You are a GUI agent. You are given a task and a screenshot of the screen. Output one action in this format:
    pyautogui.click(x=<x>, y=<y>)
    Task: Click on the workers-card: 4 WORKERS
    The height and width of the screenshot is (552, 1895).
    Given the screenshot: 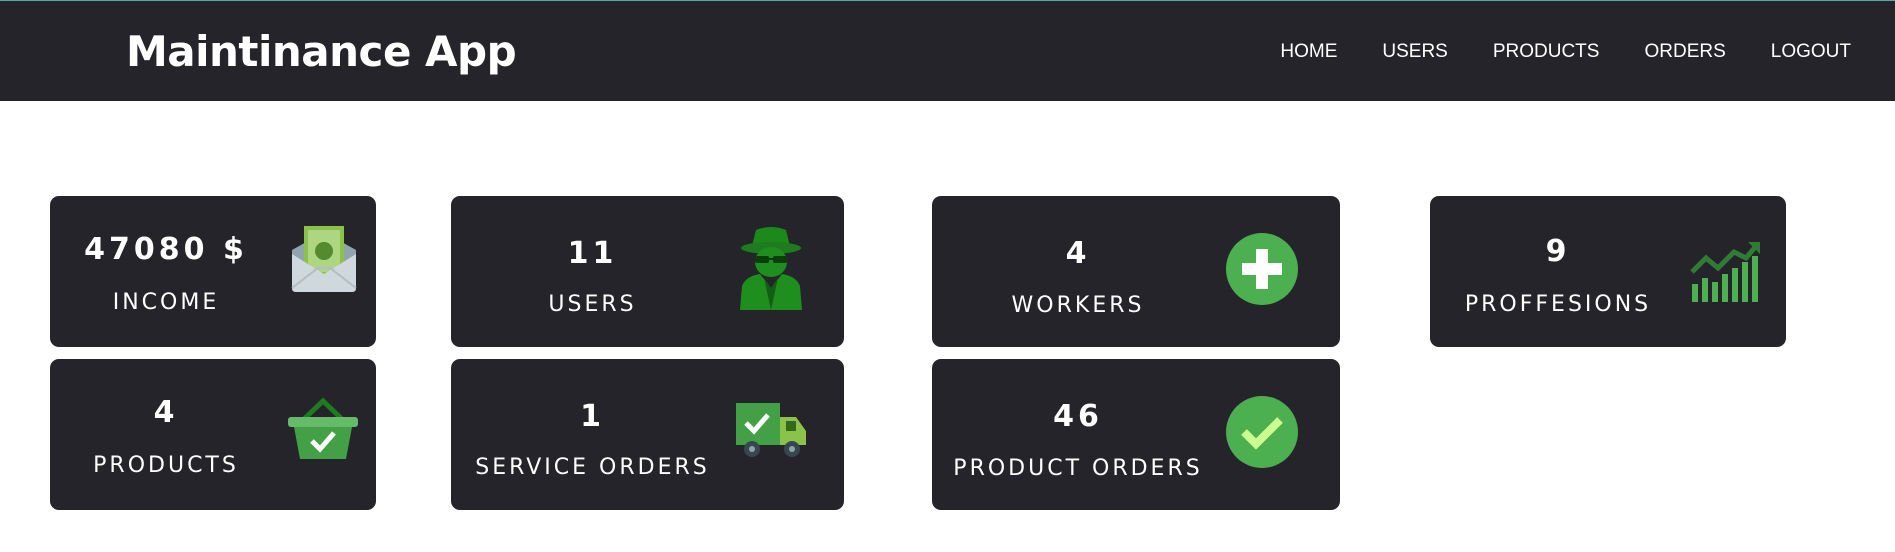 What is the action you would take?
    pyautogui.click(x=1136, y=271)
    